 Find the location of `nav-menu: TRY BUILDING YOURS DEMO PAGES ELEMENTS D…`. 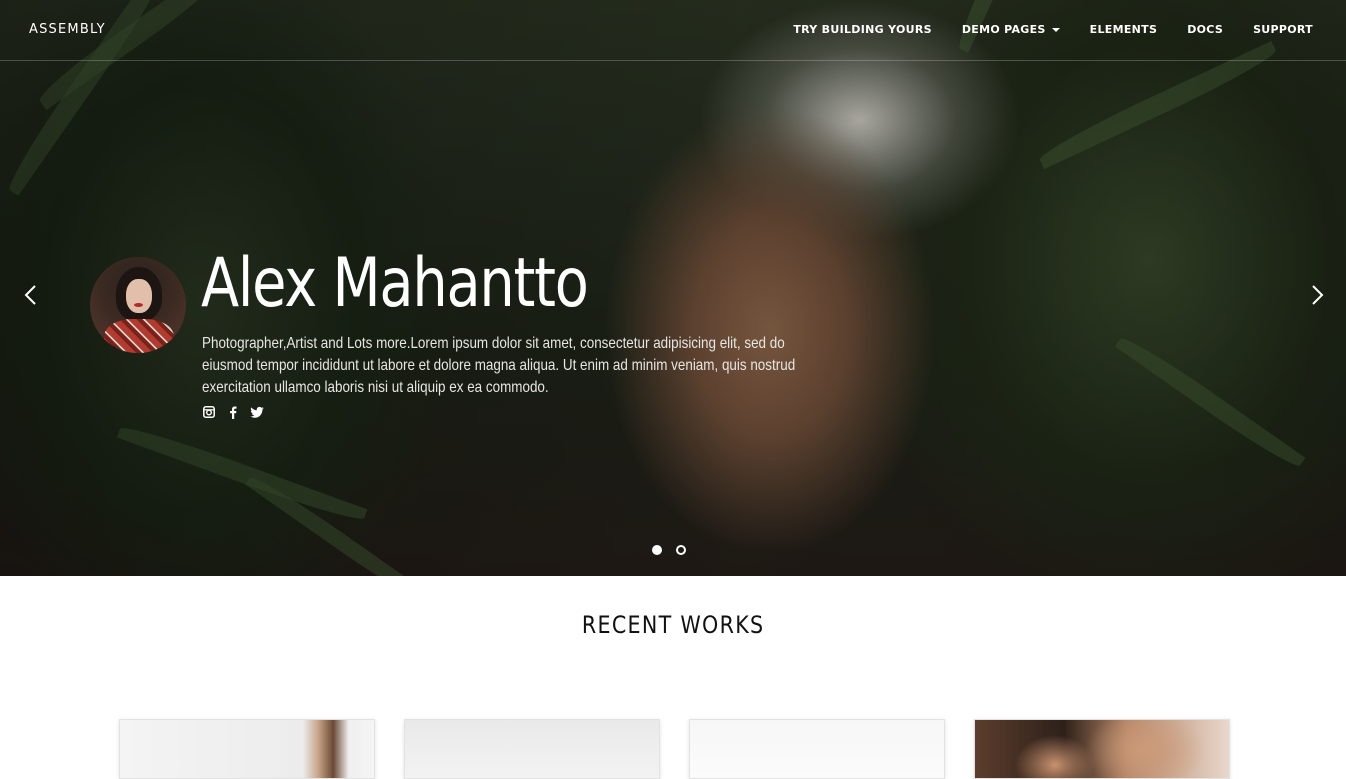

nav-menu: TRY BUILDING YOURS DEMO PAGES ELEMENTS D… is located at coordinates (1053, 29).